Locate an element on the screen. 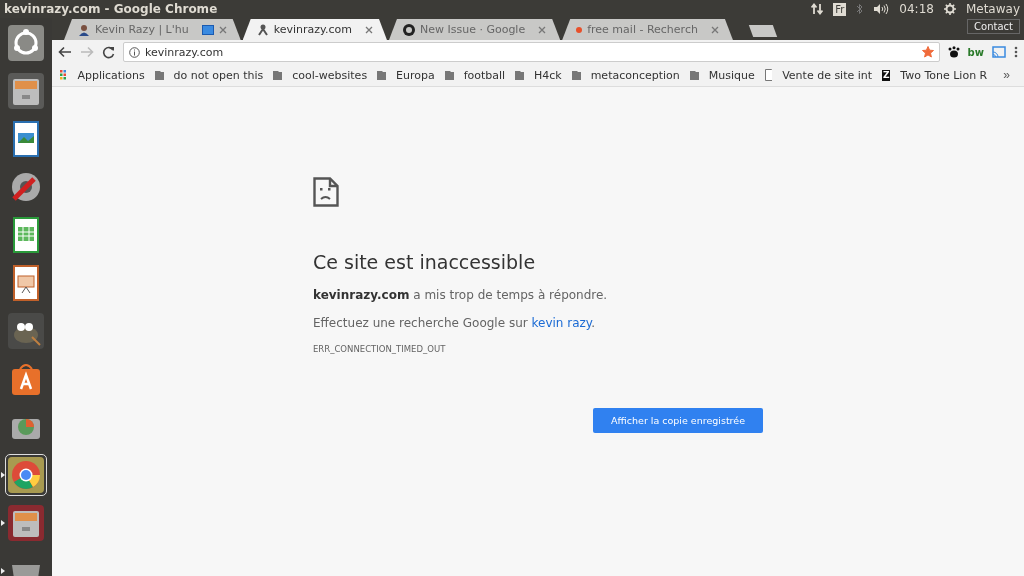  cast-icon is located at coordinates (999, 52).